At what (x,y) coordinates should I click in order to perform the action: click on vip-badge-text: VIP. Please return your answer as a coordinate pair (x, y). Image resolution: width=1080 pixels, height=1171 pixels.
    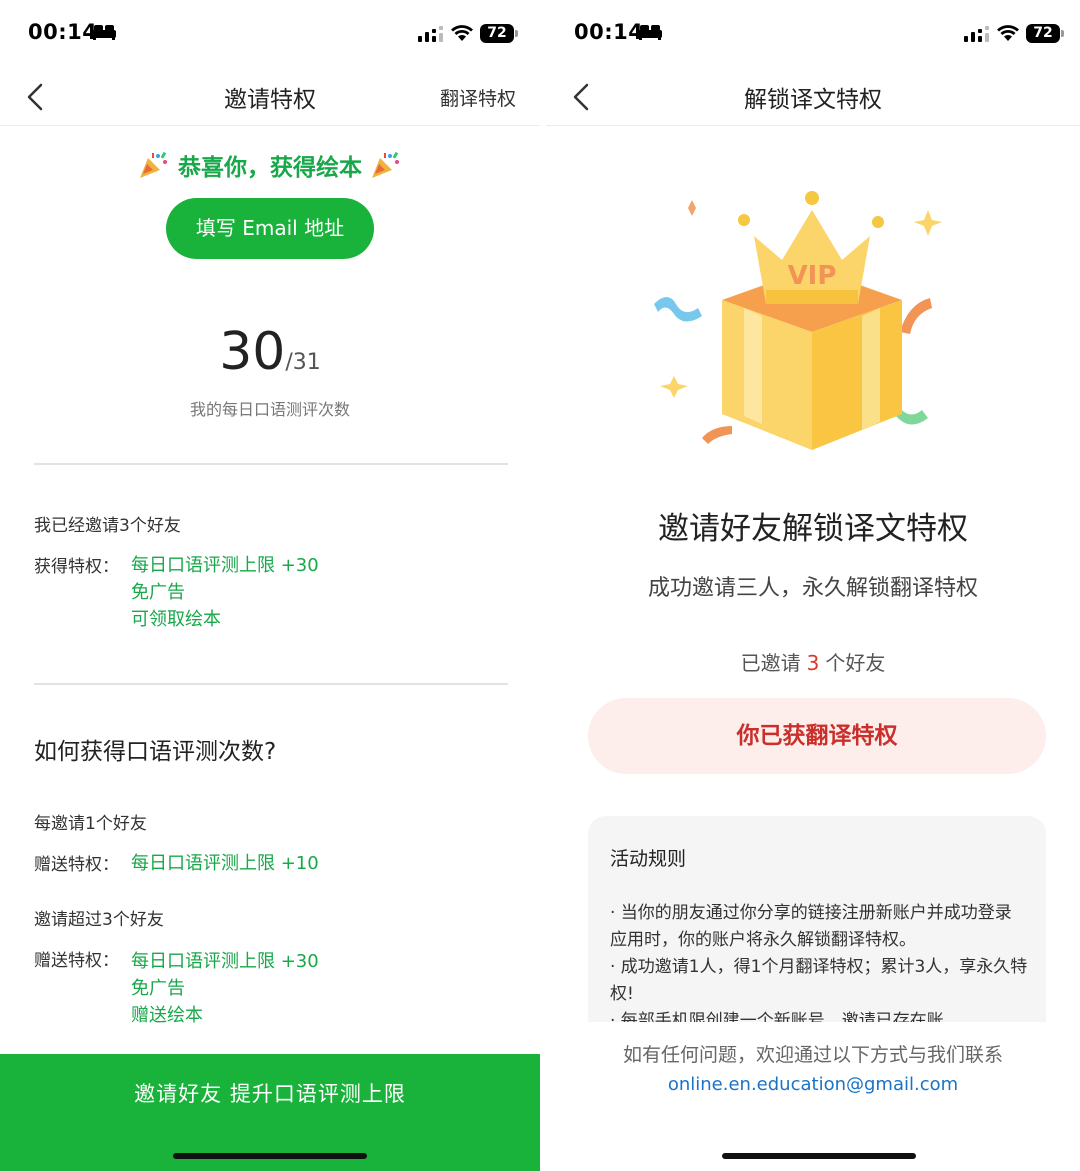
    Looking at the image, I should click on (812, 276).